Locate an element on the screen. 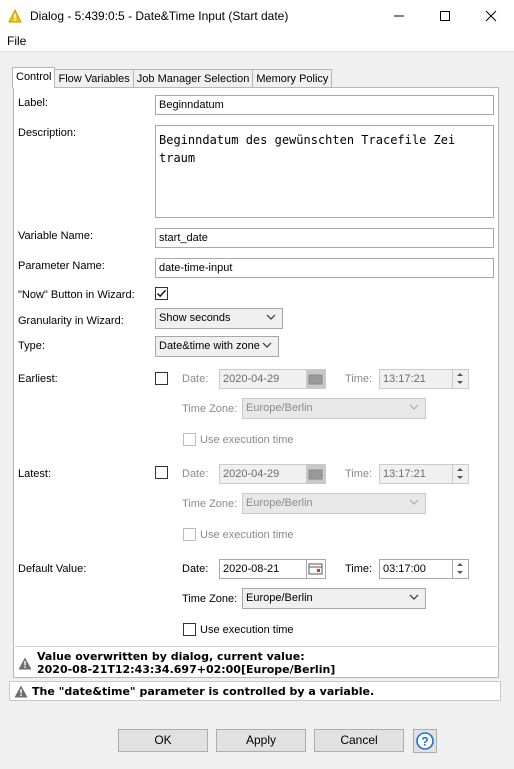 The height and width of the screenshot is (769, 514). default-time-input: 03:17:00 is located at coordinates (424, 569).